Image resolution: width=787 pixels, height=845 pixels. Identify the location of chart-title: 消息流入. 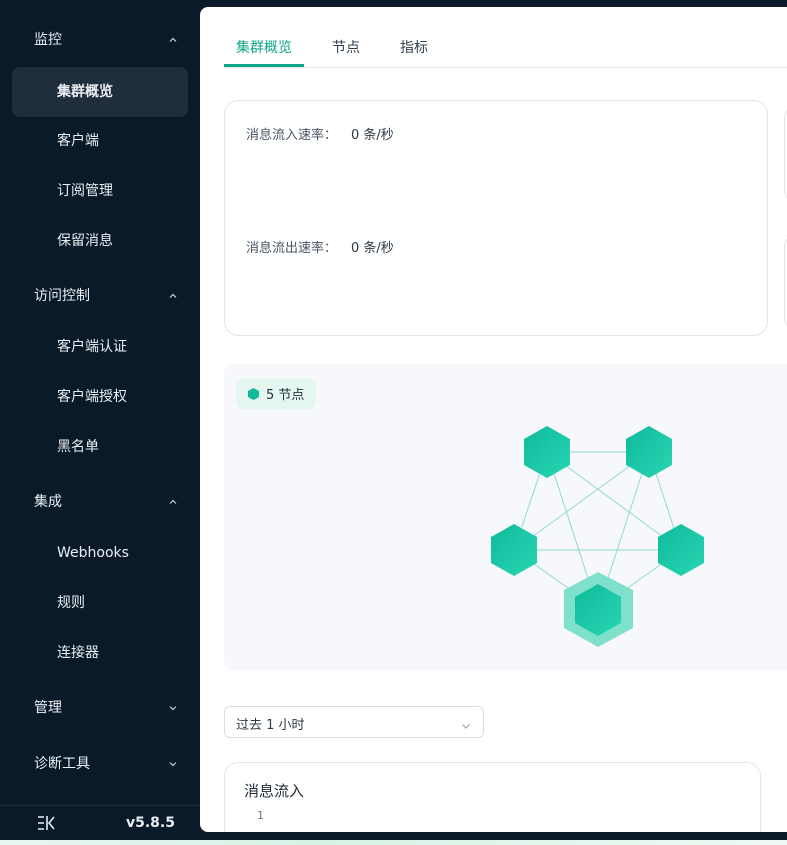
(274, 791).